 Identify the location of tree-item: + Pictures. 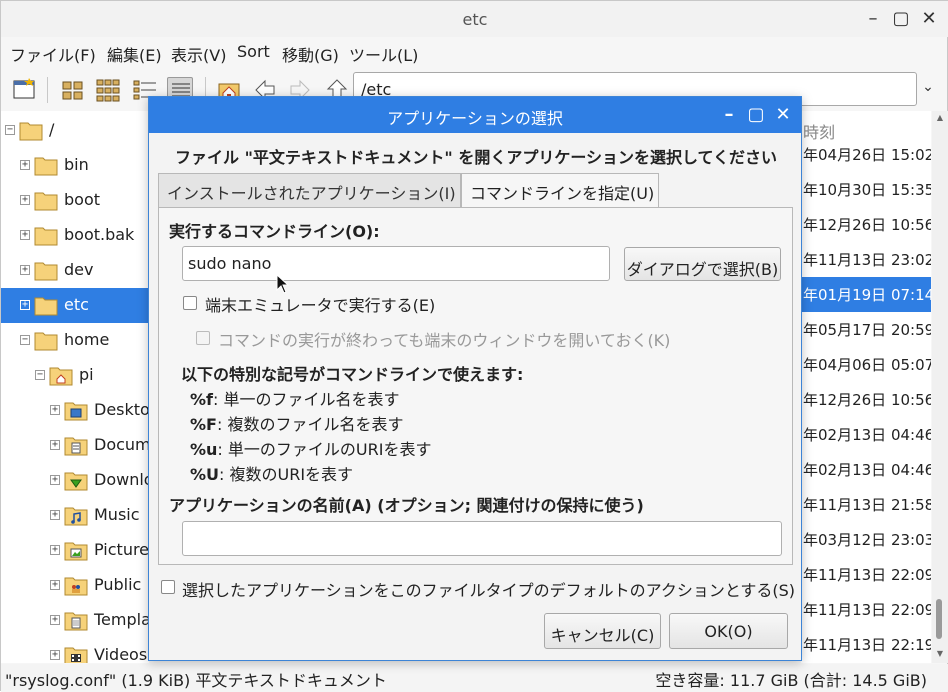
(75, 550).